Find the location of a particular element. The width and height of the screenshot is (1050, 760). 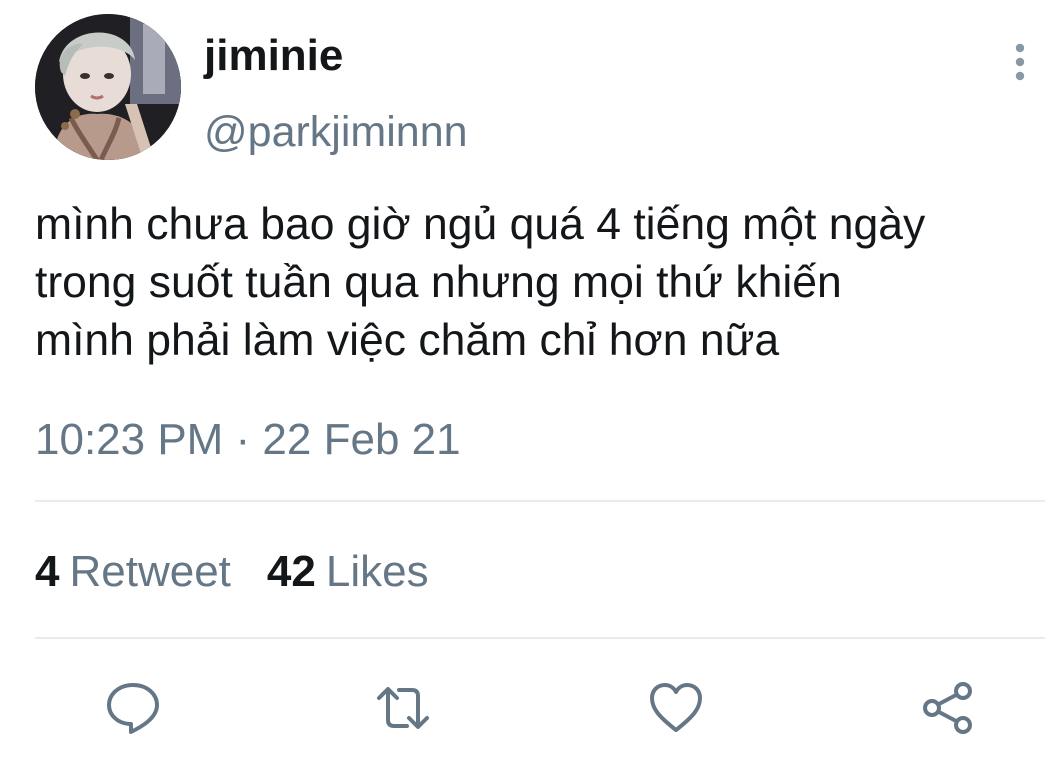

tweet-text-line: trong suốt tuần qua nhưng mọi thứ khiến is located at coordinates (438, 282).